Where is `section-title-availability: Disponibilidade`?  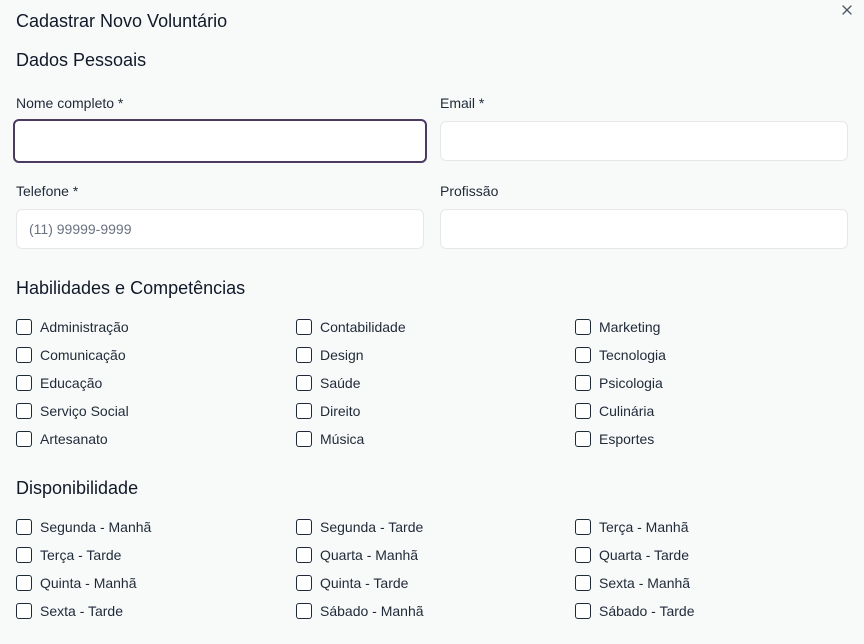 section-title-availability: Disponibilidade is located at coordinates (77, 488).